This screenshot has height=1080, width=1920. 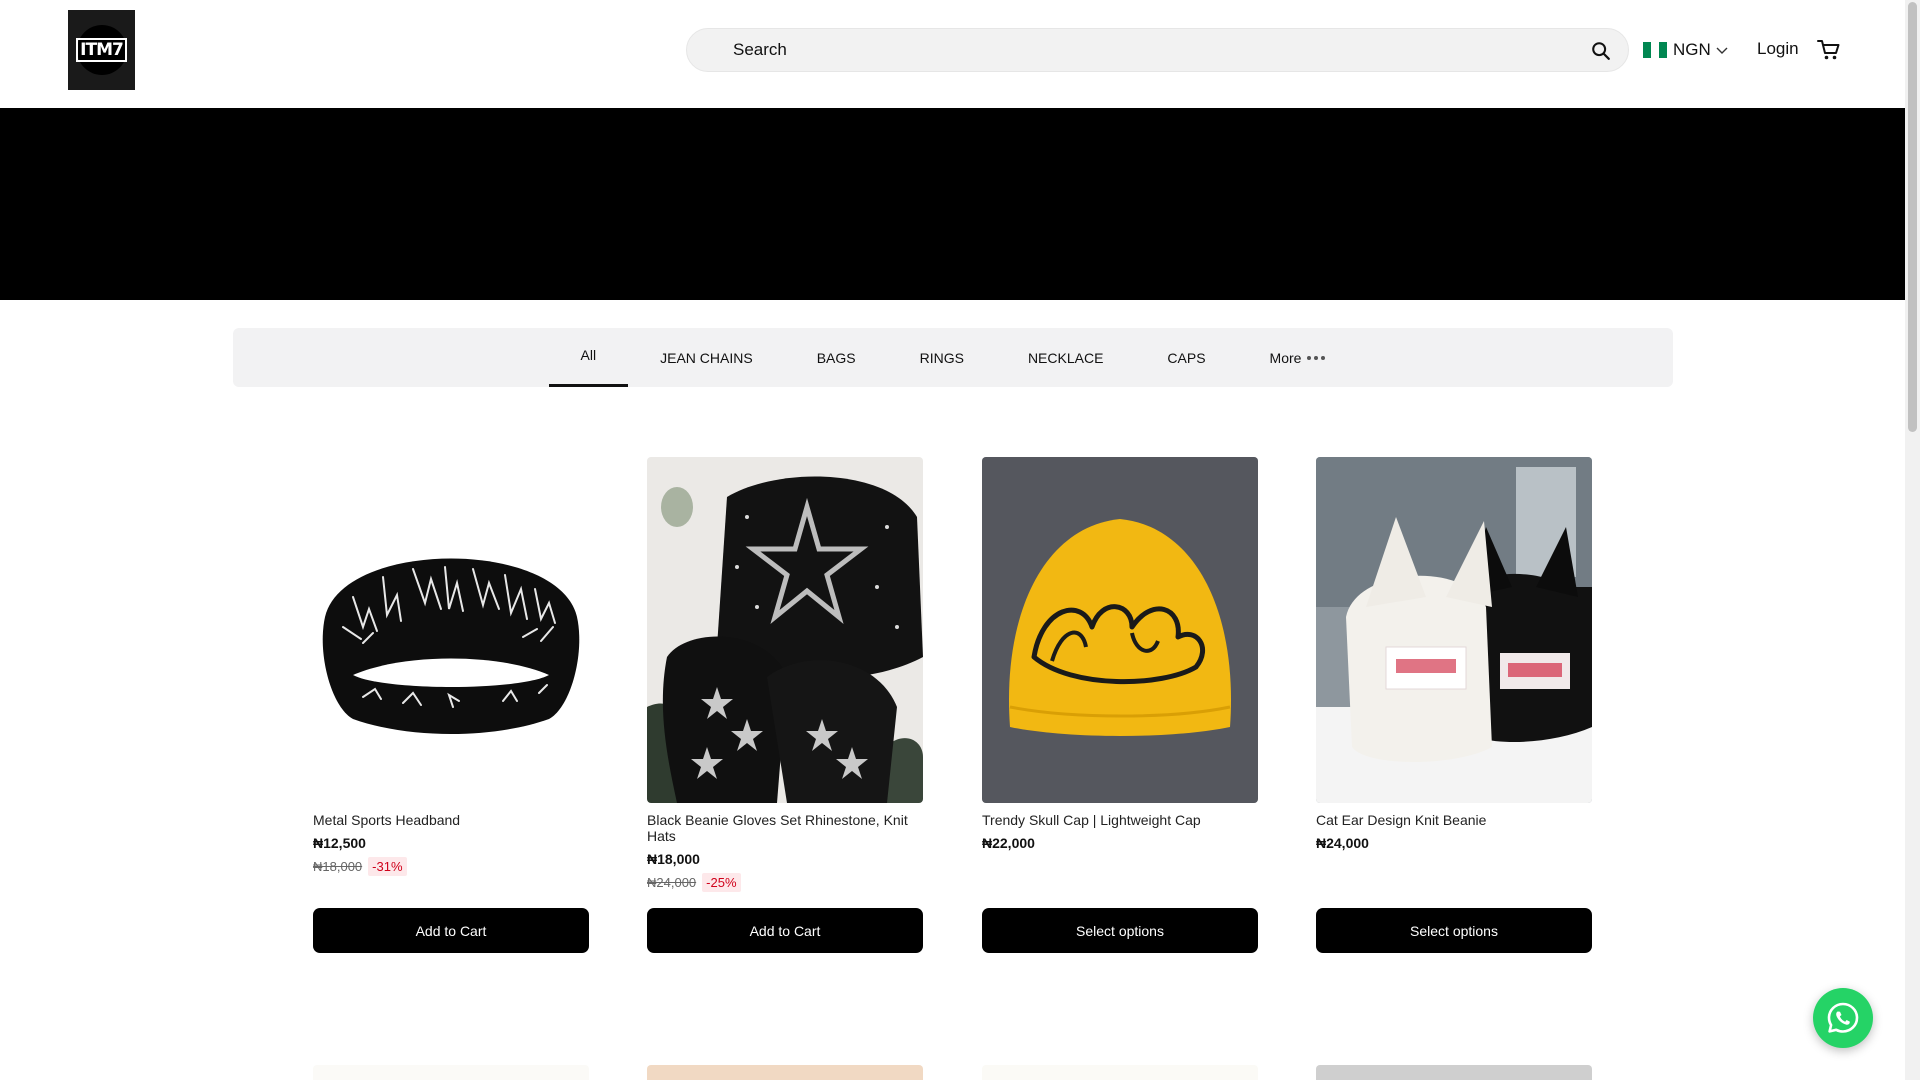 I want to click on store-logo: ITM7, so click(x=101, y=50).